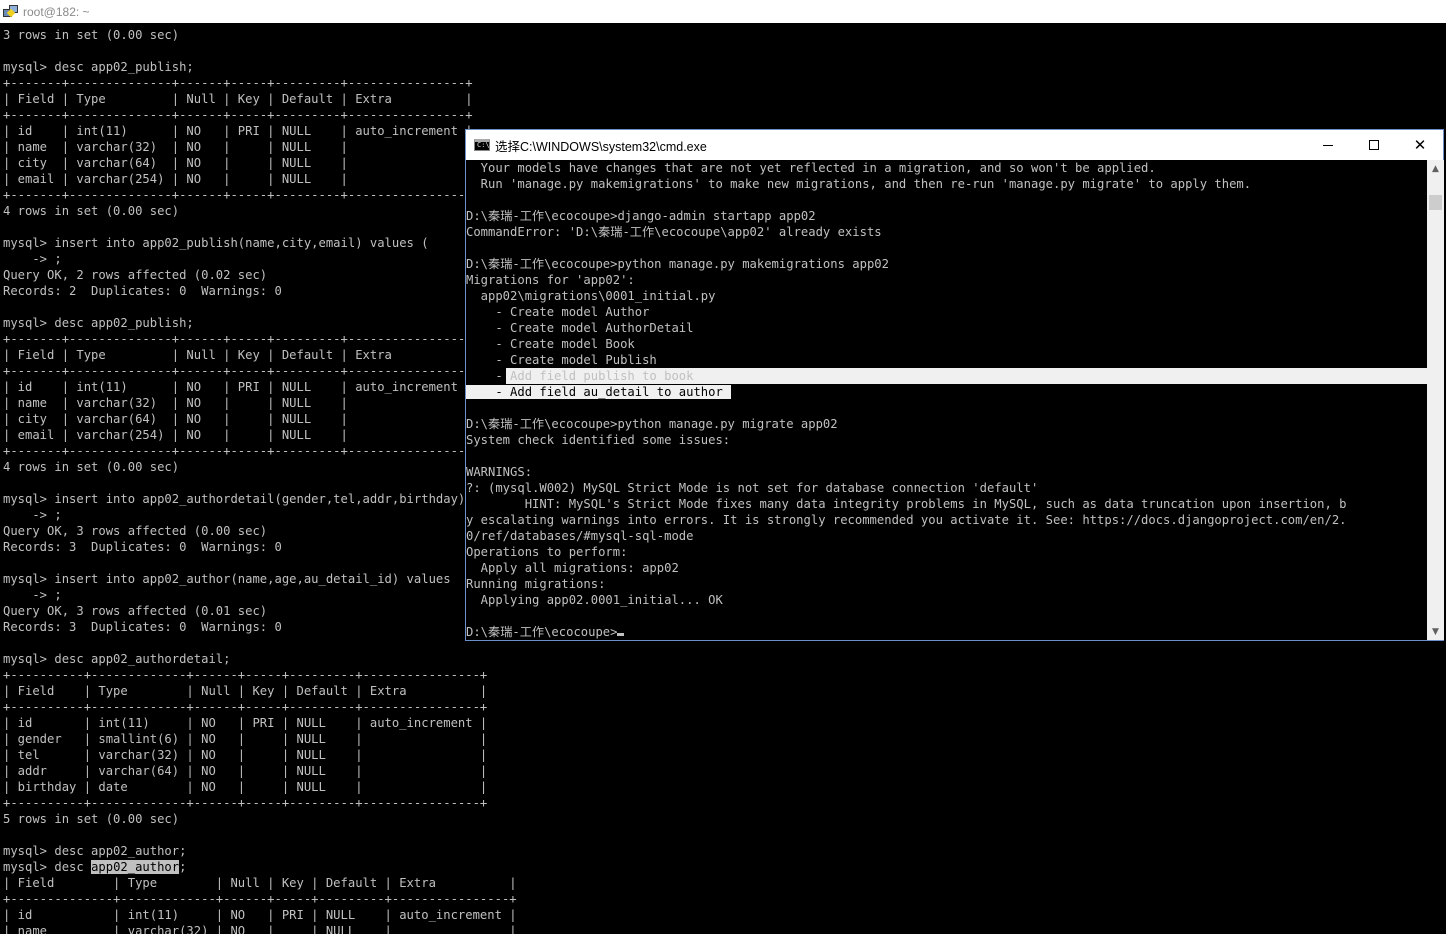 The width and height of the screenshot is (1446, 934). Describe the element at coordinates (91, 819) in the screenshot. I see `putty-line: 5 rows in set (0.00 sec)` at that location.